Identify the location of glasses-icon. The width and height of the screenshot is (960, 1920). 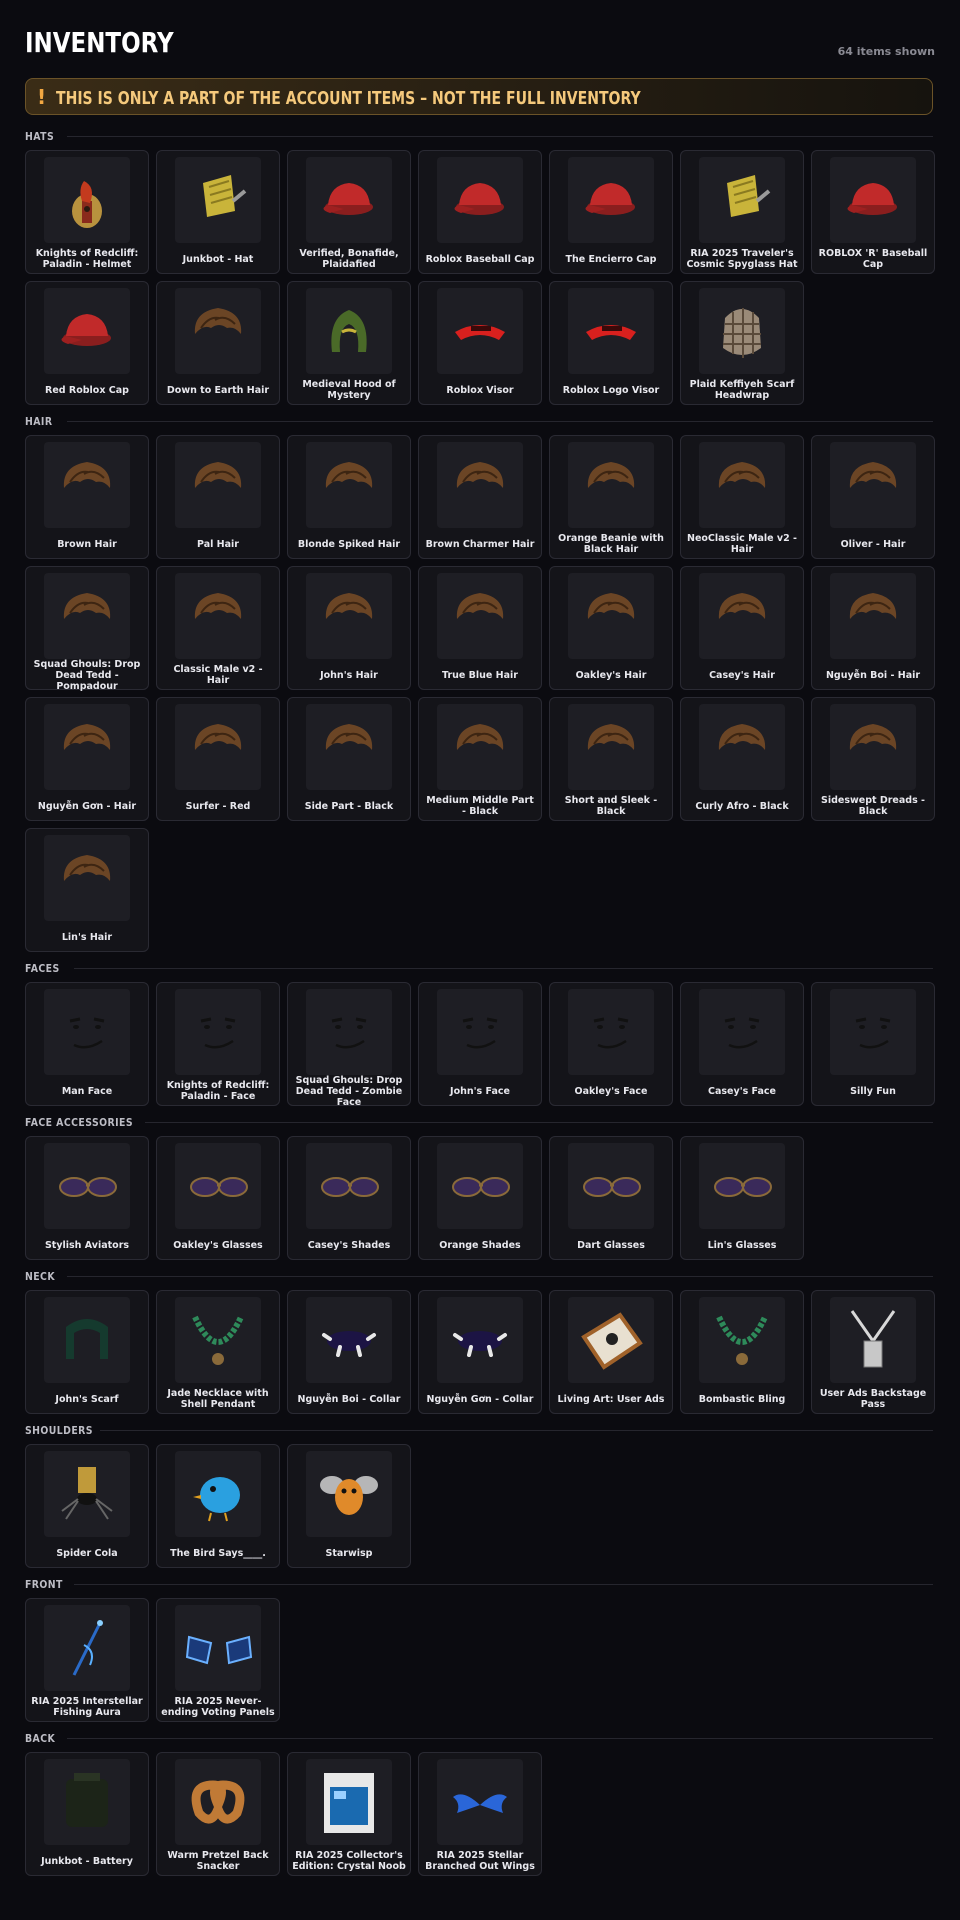
(611, 1186).